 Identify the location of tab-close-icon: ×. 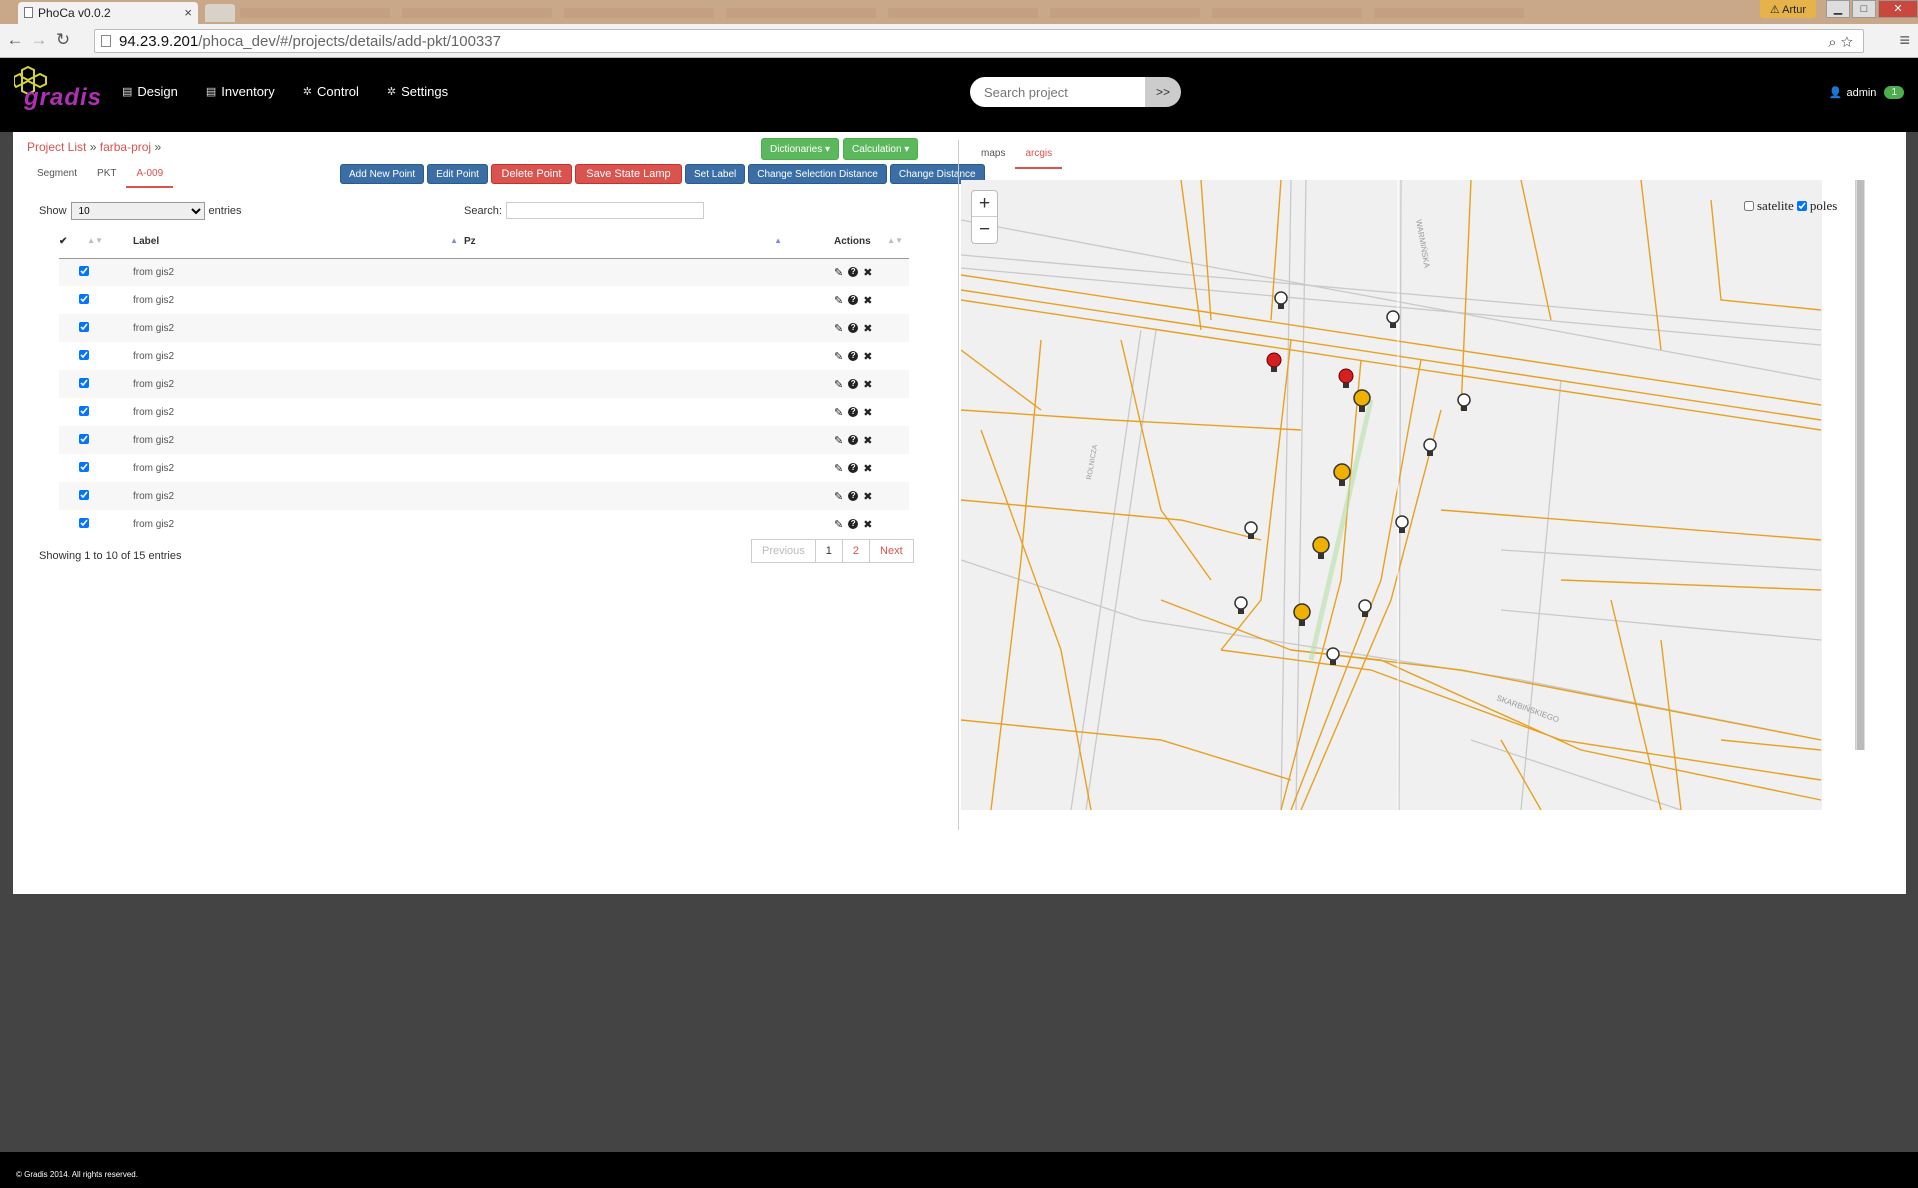
(188, 12).